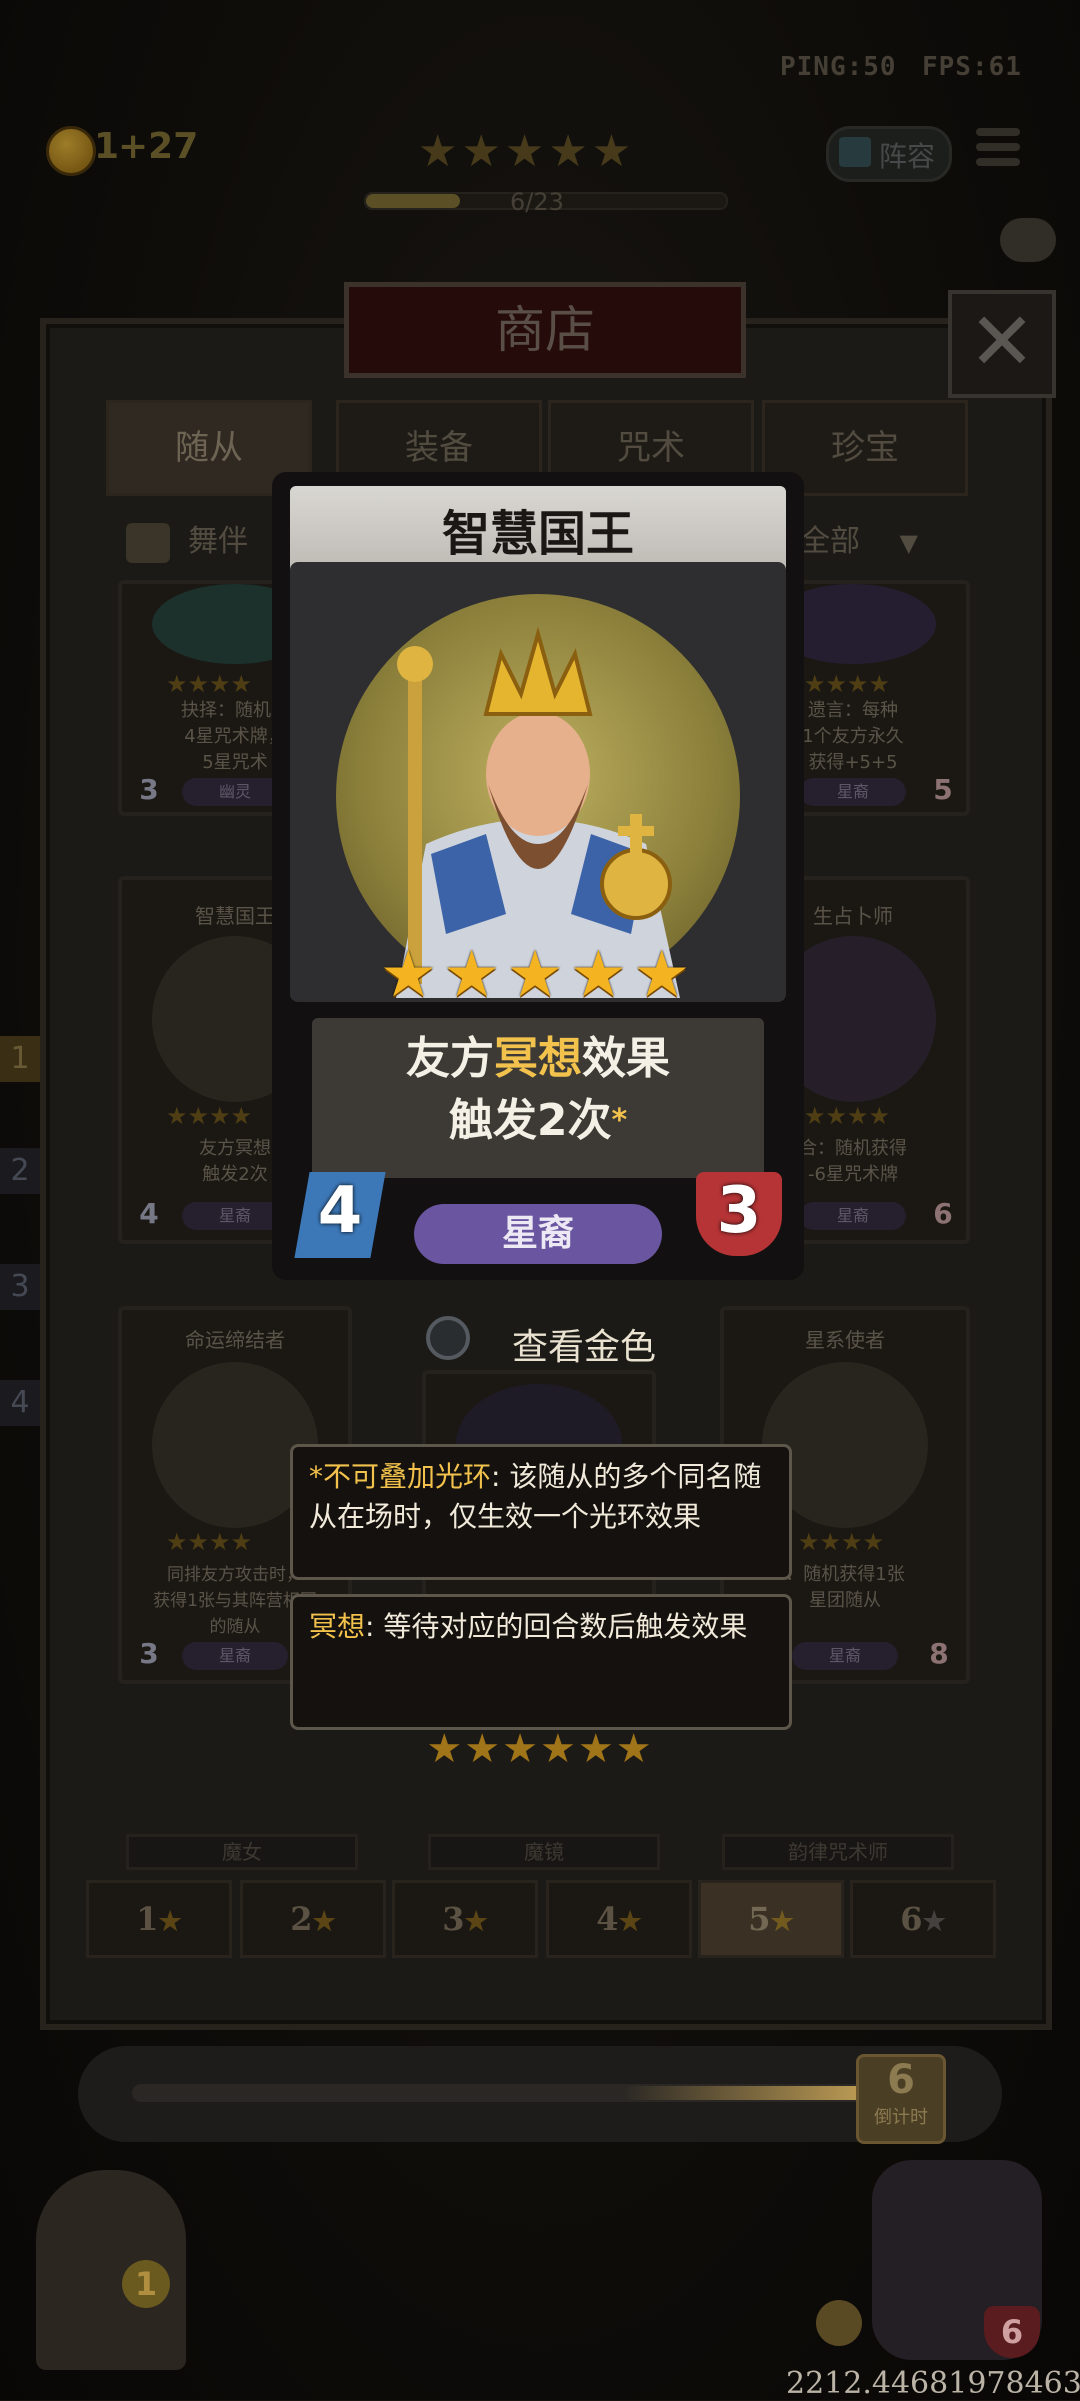 This screenshot has width=1080, height=2401. Describe the element at coordinates (839, 2323) in the screenshot. I see `sword-icon` at that location.